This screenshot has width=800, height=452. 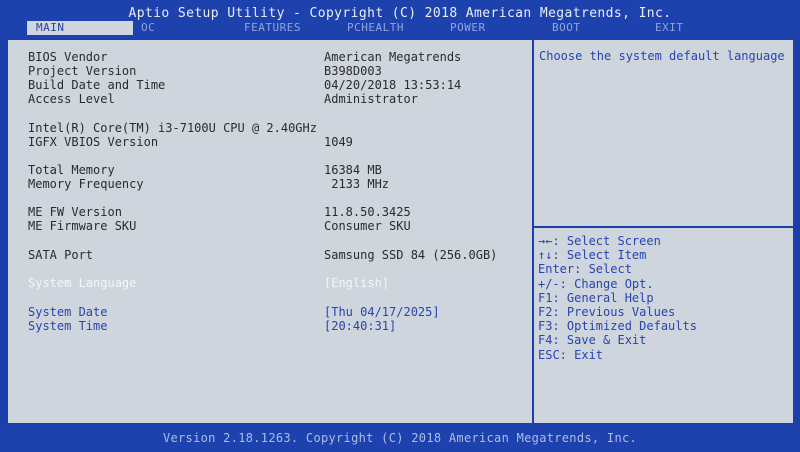 I want to click on tab-oc: OC, so click(x=148, y=28).